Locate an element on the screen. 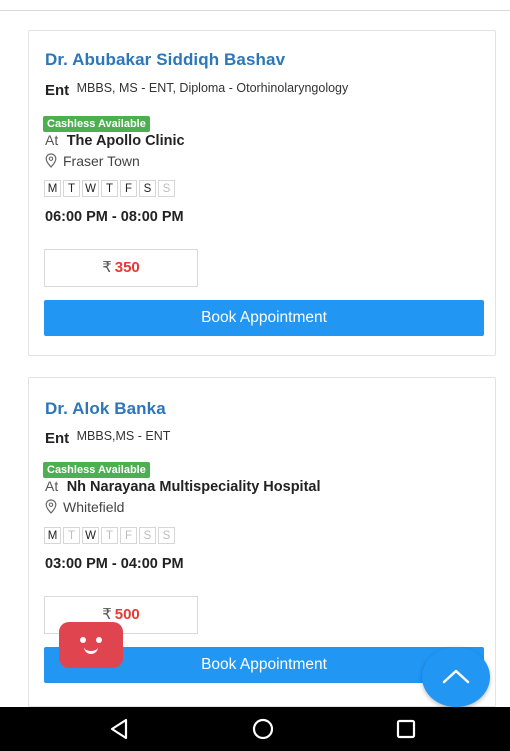 The image size is (510, 751). location-row: Fraser Town is located at coordinates (92, 162).